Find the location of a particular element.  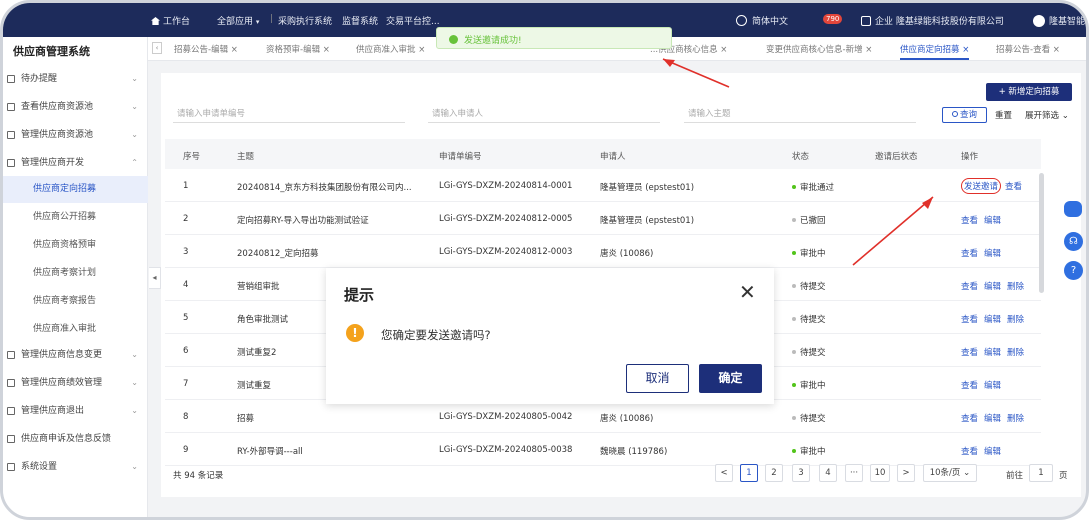

sidebar-item-dev: 管理供应商开发 ⌃ is located at coordinates (75, 163).